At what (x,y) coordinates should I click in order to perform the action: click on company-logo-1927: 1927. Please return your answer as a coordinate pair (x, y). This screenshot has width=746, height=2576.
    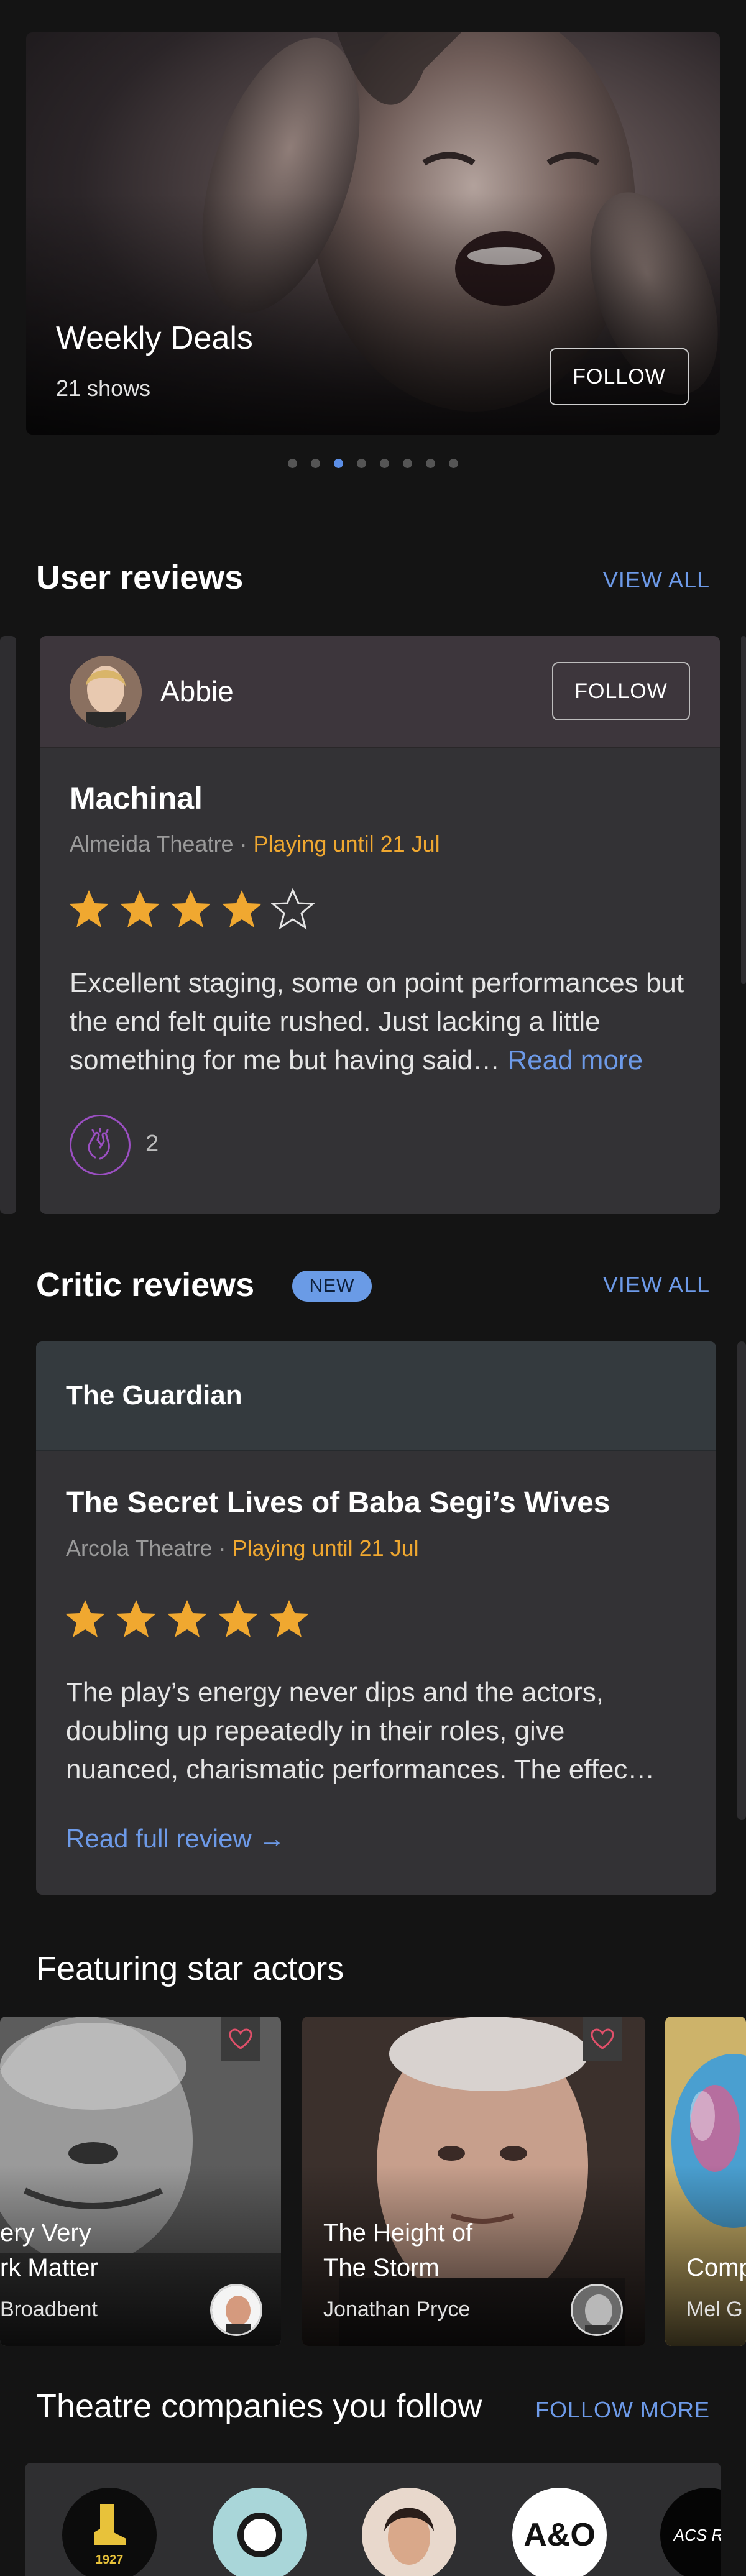
    Looking at the image, I should click on (109, 2532).